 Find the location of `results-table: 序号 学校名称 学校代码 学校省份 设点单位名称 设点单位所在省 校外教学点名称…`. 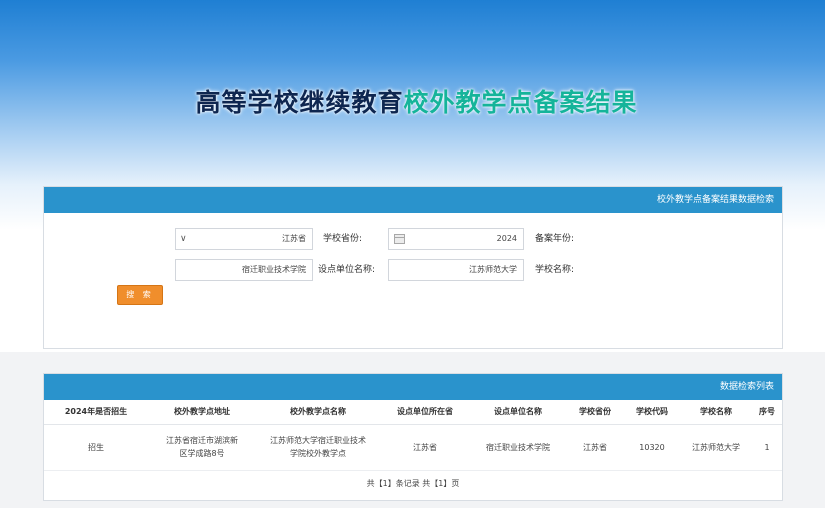

results-table: 序号 学校名称 学校代码 学校省份 设点单位名称 设点单位所在省 校外教学点名称… is located at coordinates (413, 435).